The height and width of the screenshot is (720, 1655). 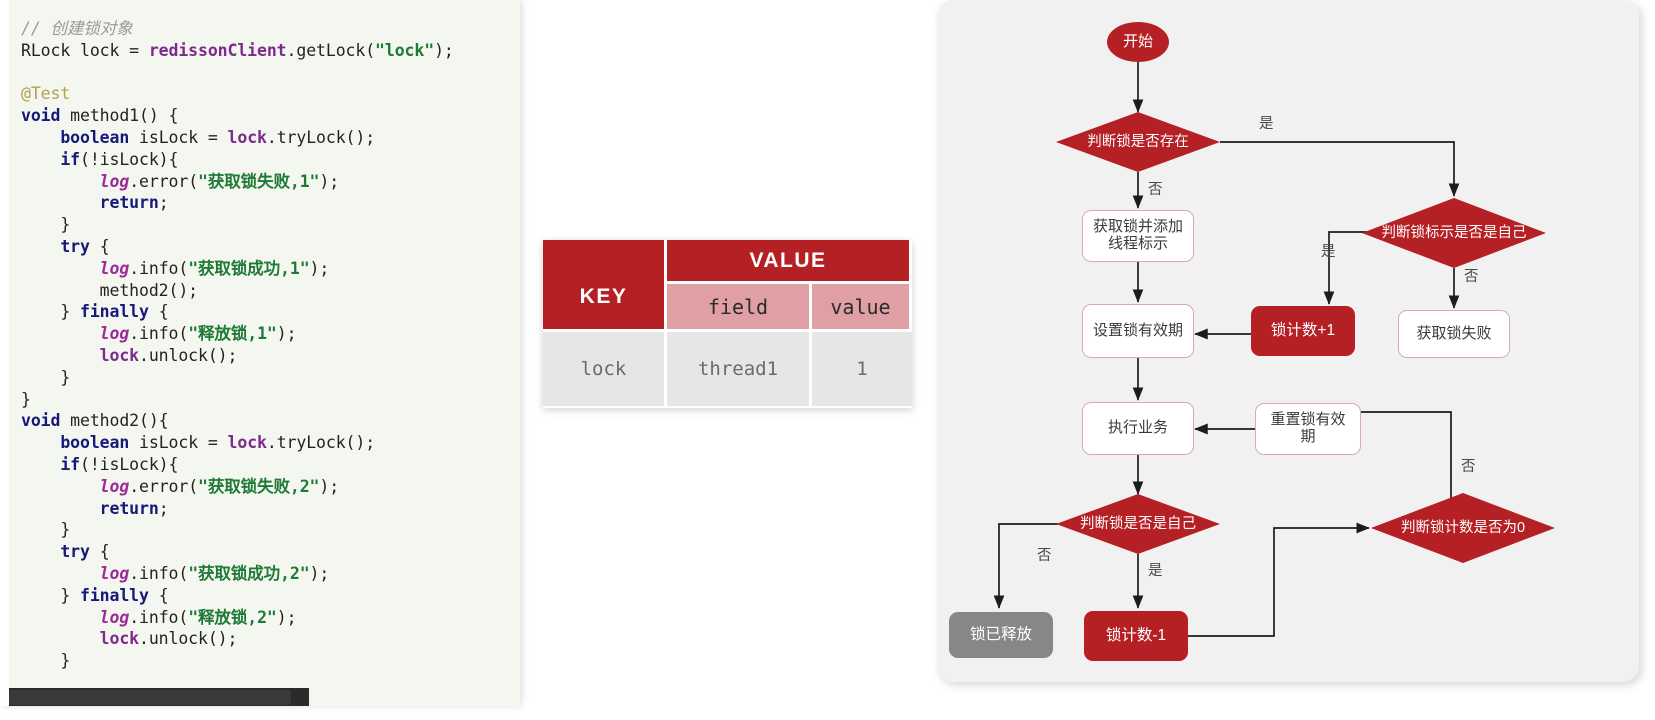 I want to click on flow-node-set-lock-ttl-label: 设置锁有效期, so click(x=1137, y=330).